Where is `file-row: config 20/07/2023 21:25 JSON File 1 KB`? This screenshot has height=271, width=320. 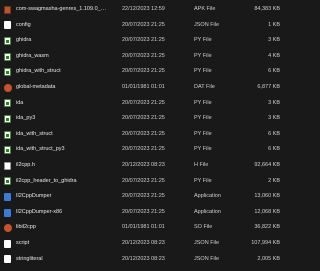 file-row: config 20/07/2023 21:25 JSON File 1 KB is located at coordinates (150, 26).